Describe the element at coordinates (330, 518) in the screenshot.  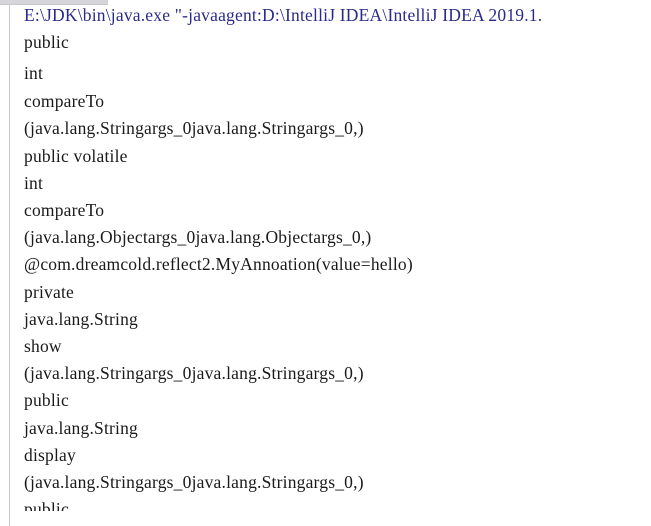
I see `horizontal-scrollbar-track` at that location.